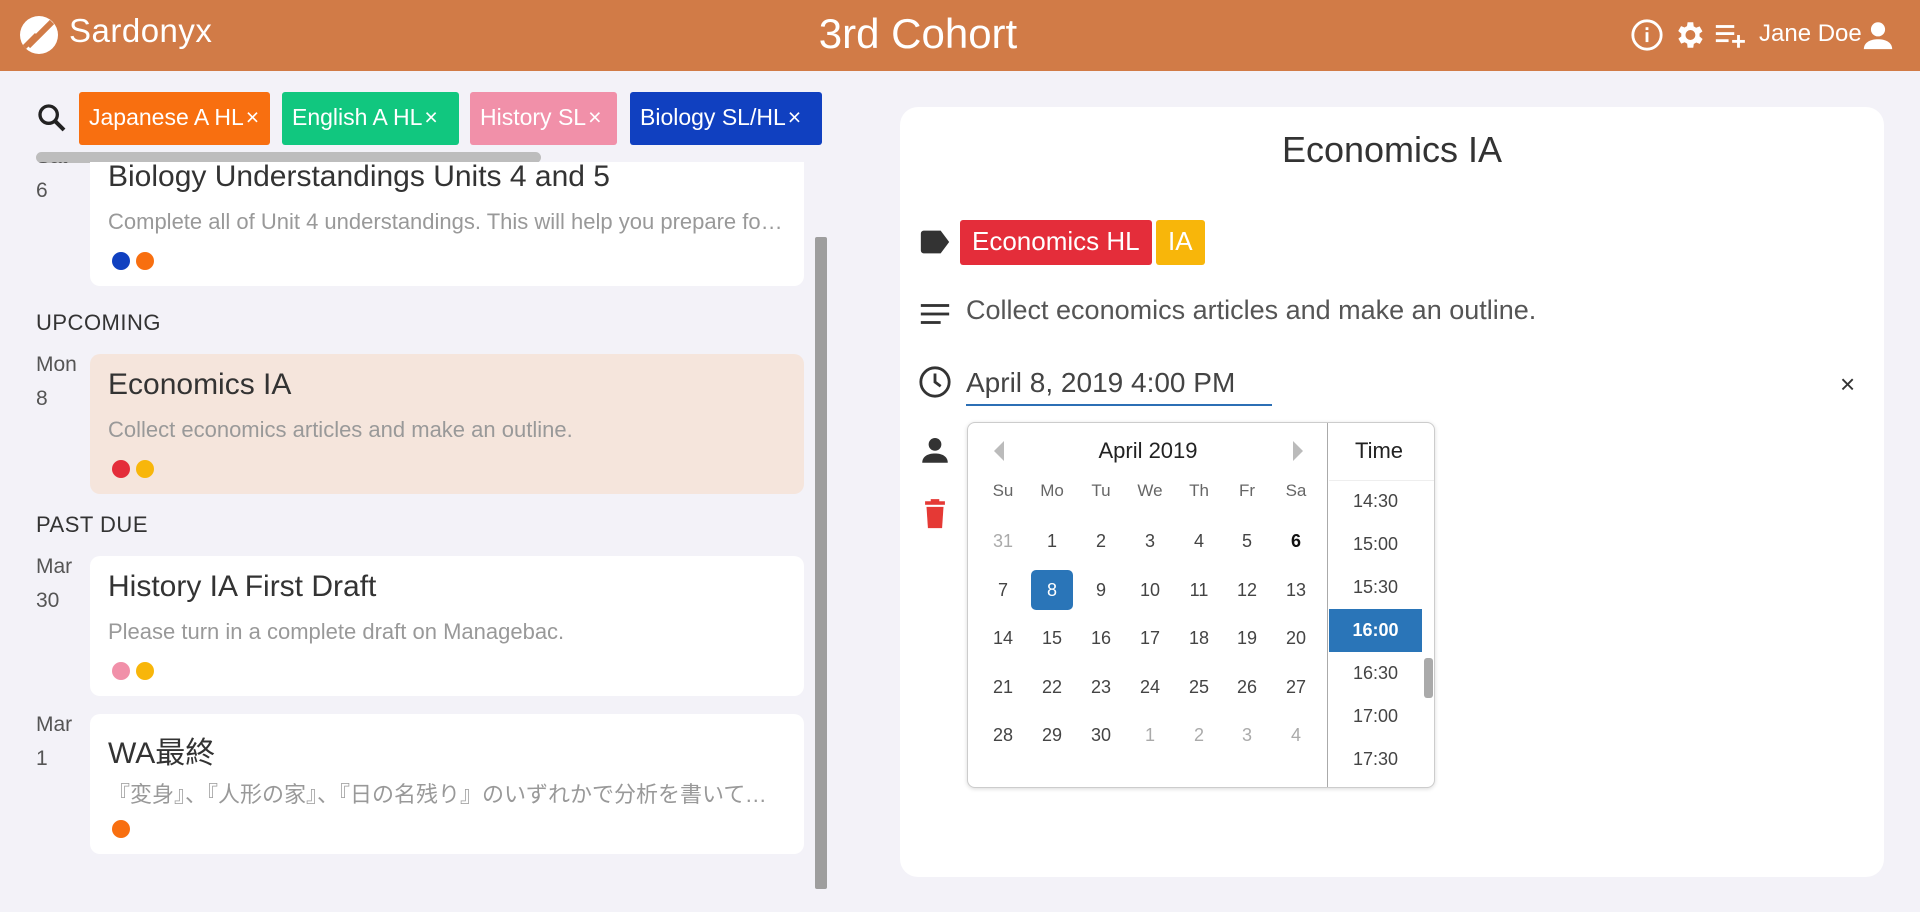  What do you see at coordinates (1003, 687) in the screenshot?
I see `calendar-day: 21` at bounding box center [1003, 687].